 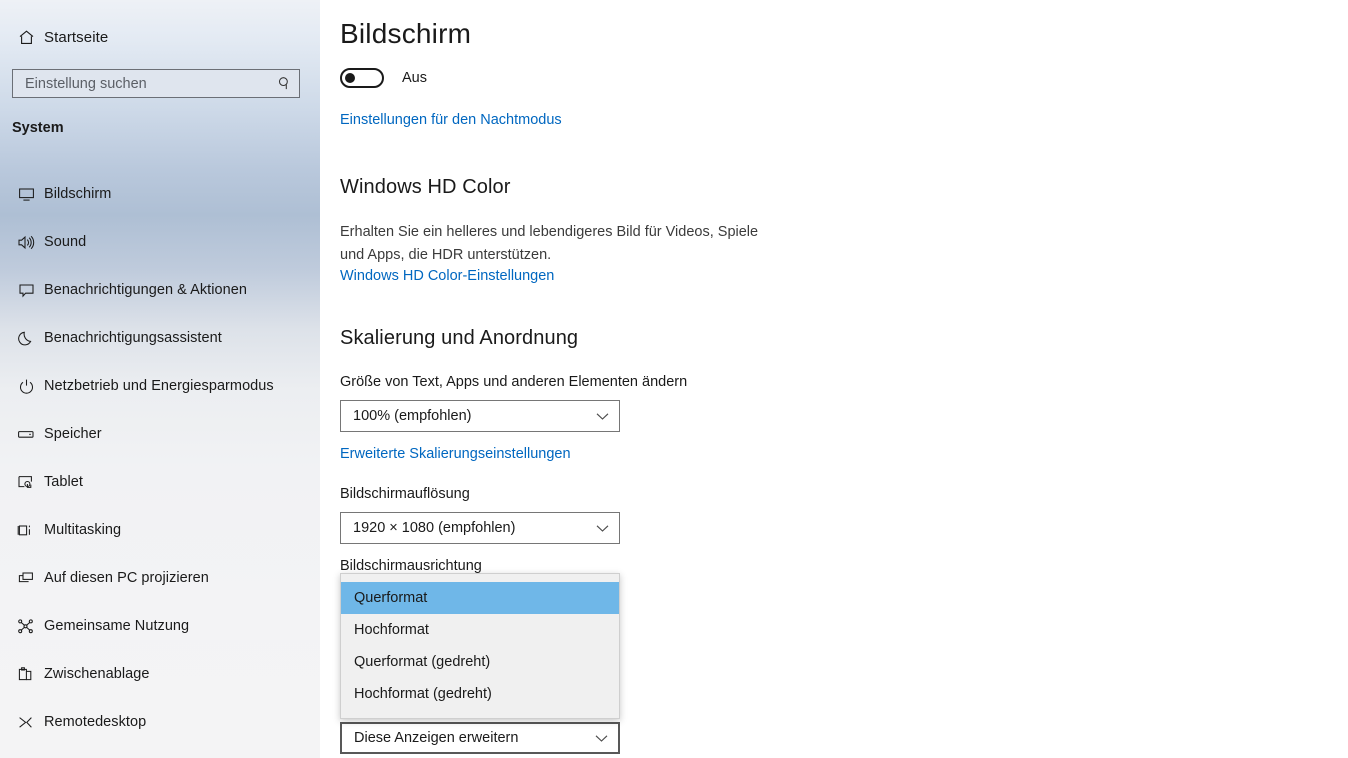 I want to click on sidebar-item-label: Multitasking, so click(x=83, y=530).